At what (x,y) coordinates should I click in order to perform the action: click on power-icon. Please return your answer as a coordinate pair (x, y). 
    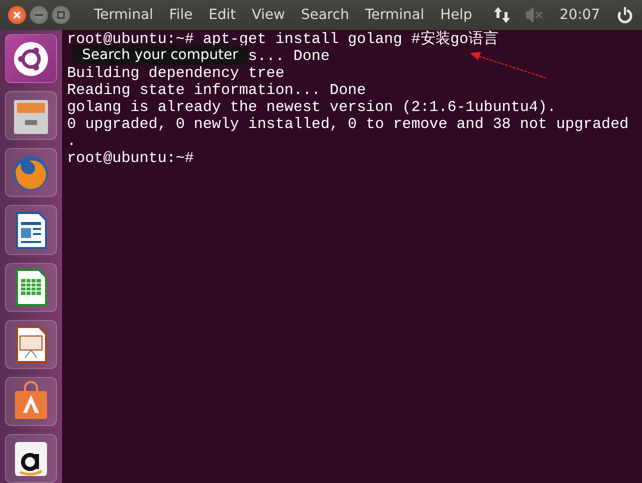
    Looking at the image, I should click on (625, 15).